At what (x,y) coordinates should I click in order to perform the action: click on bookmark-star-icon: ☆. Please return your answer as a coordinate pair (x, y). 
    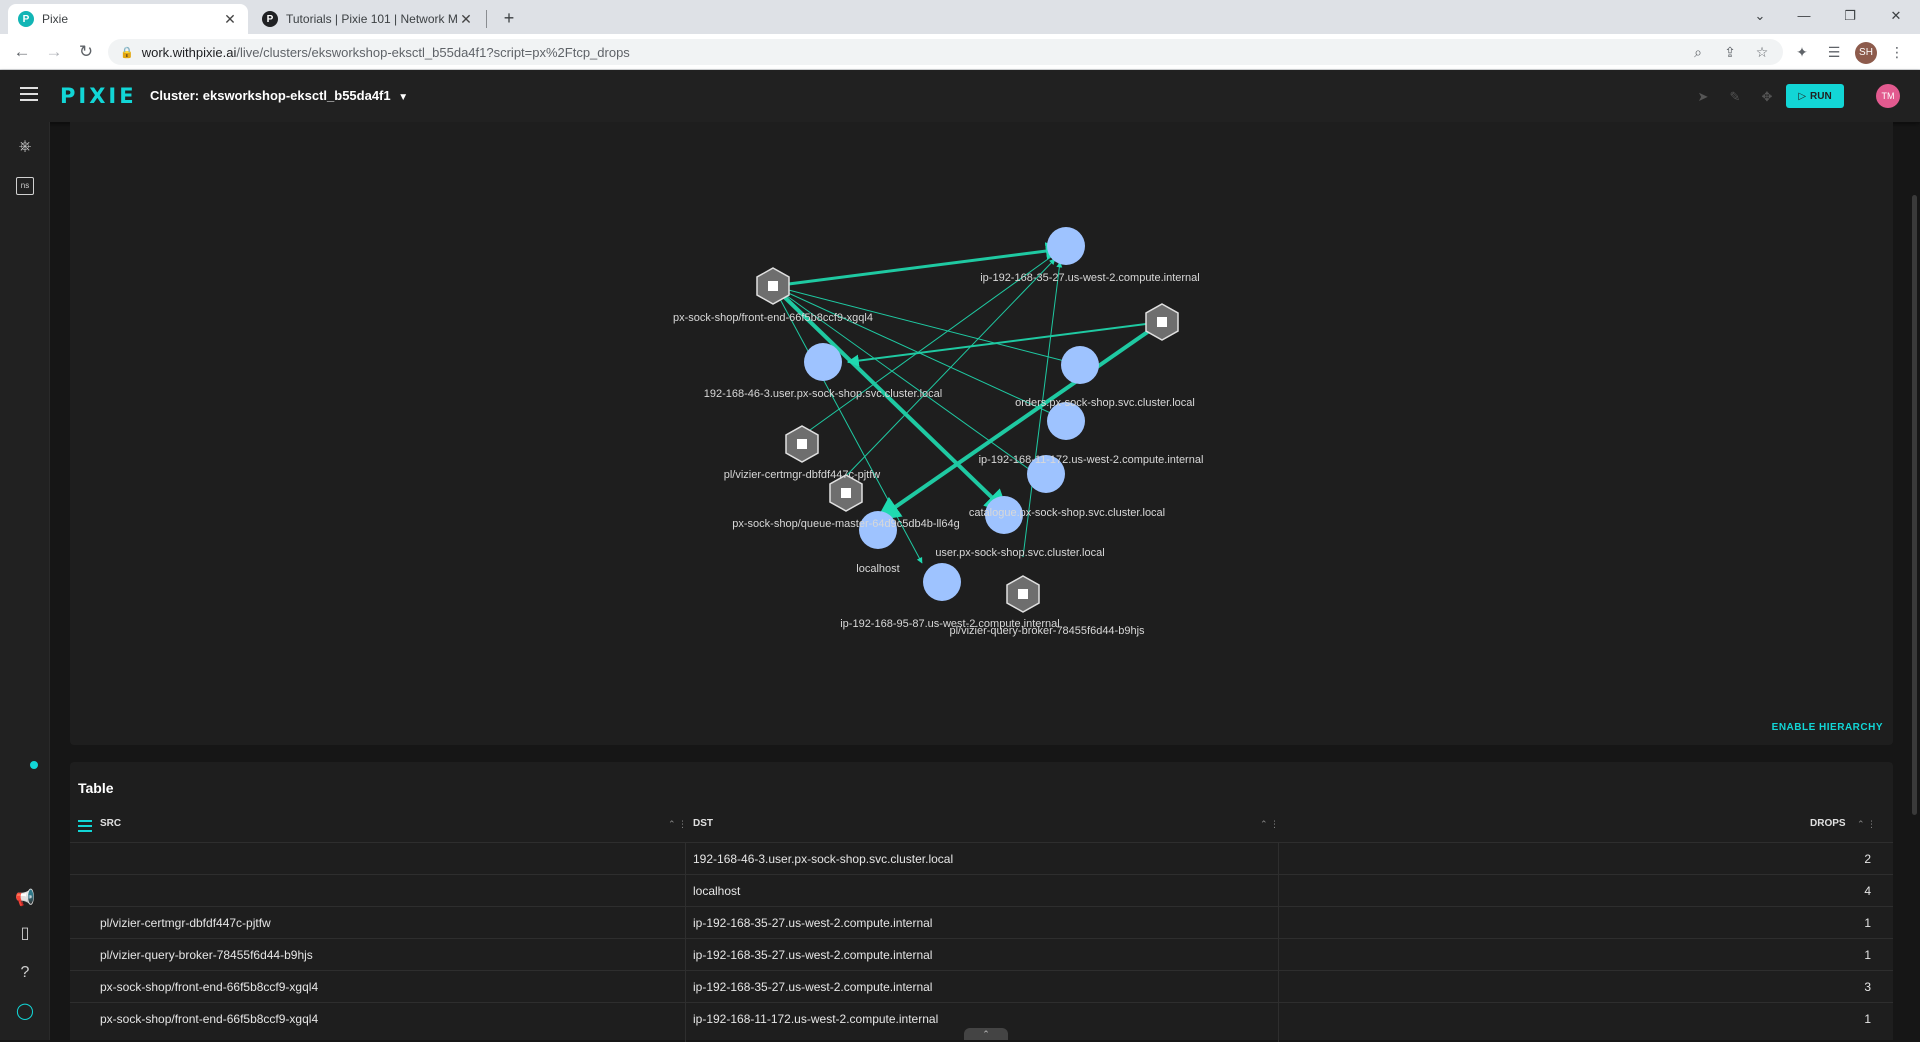
    Looking at the image, I should click on (1762, 52).